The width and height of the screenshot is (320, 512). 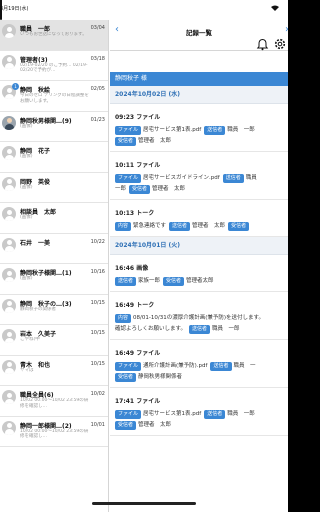 I want to click on forward-chevron-icon: ›, so click(x=286, y=29).